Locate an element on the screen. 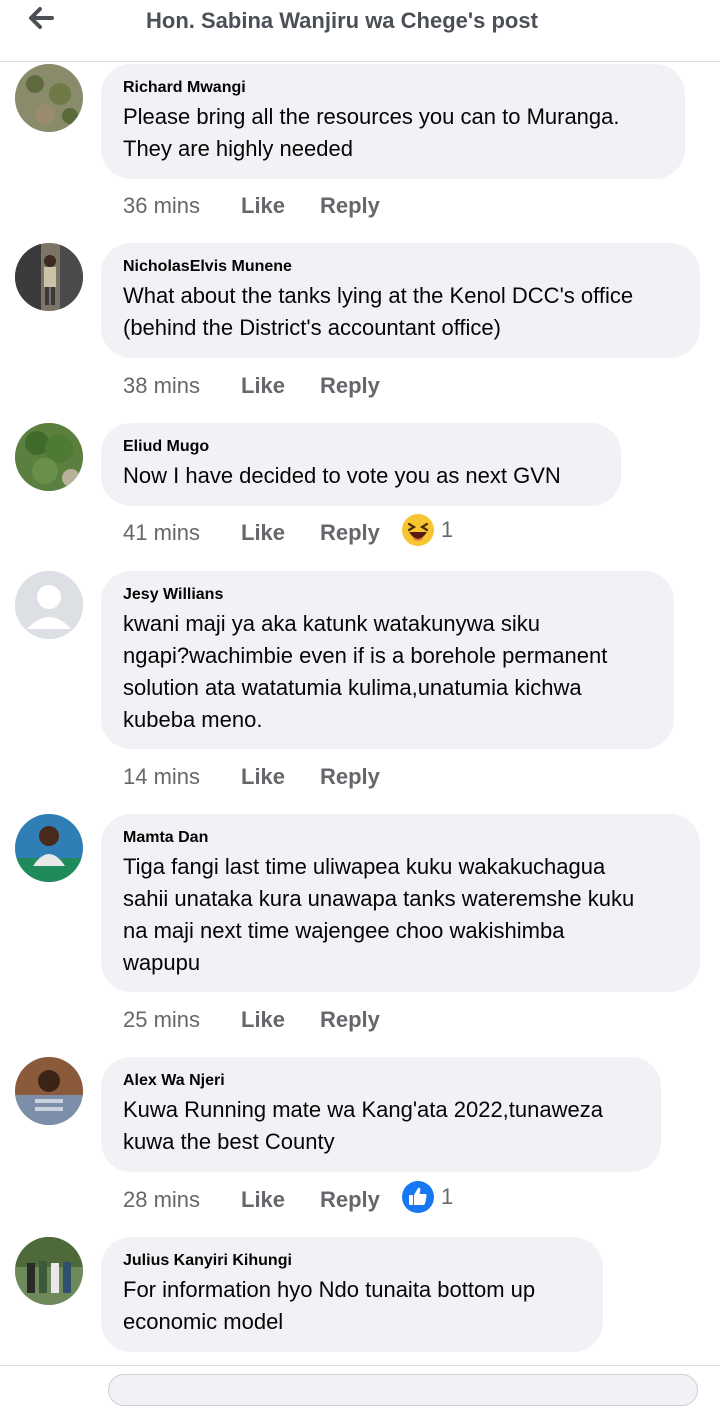 The height and width of the screenshot is (1406, 720). comment-time: 14 mins is located at coordinates (162, 776).